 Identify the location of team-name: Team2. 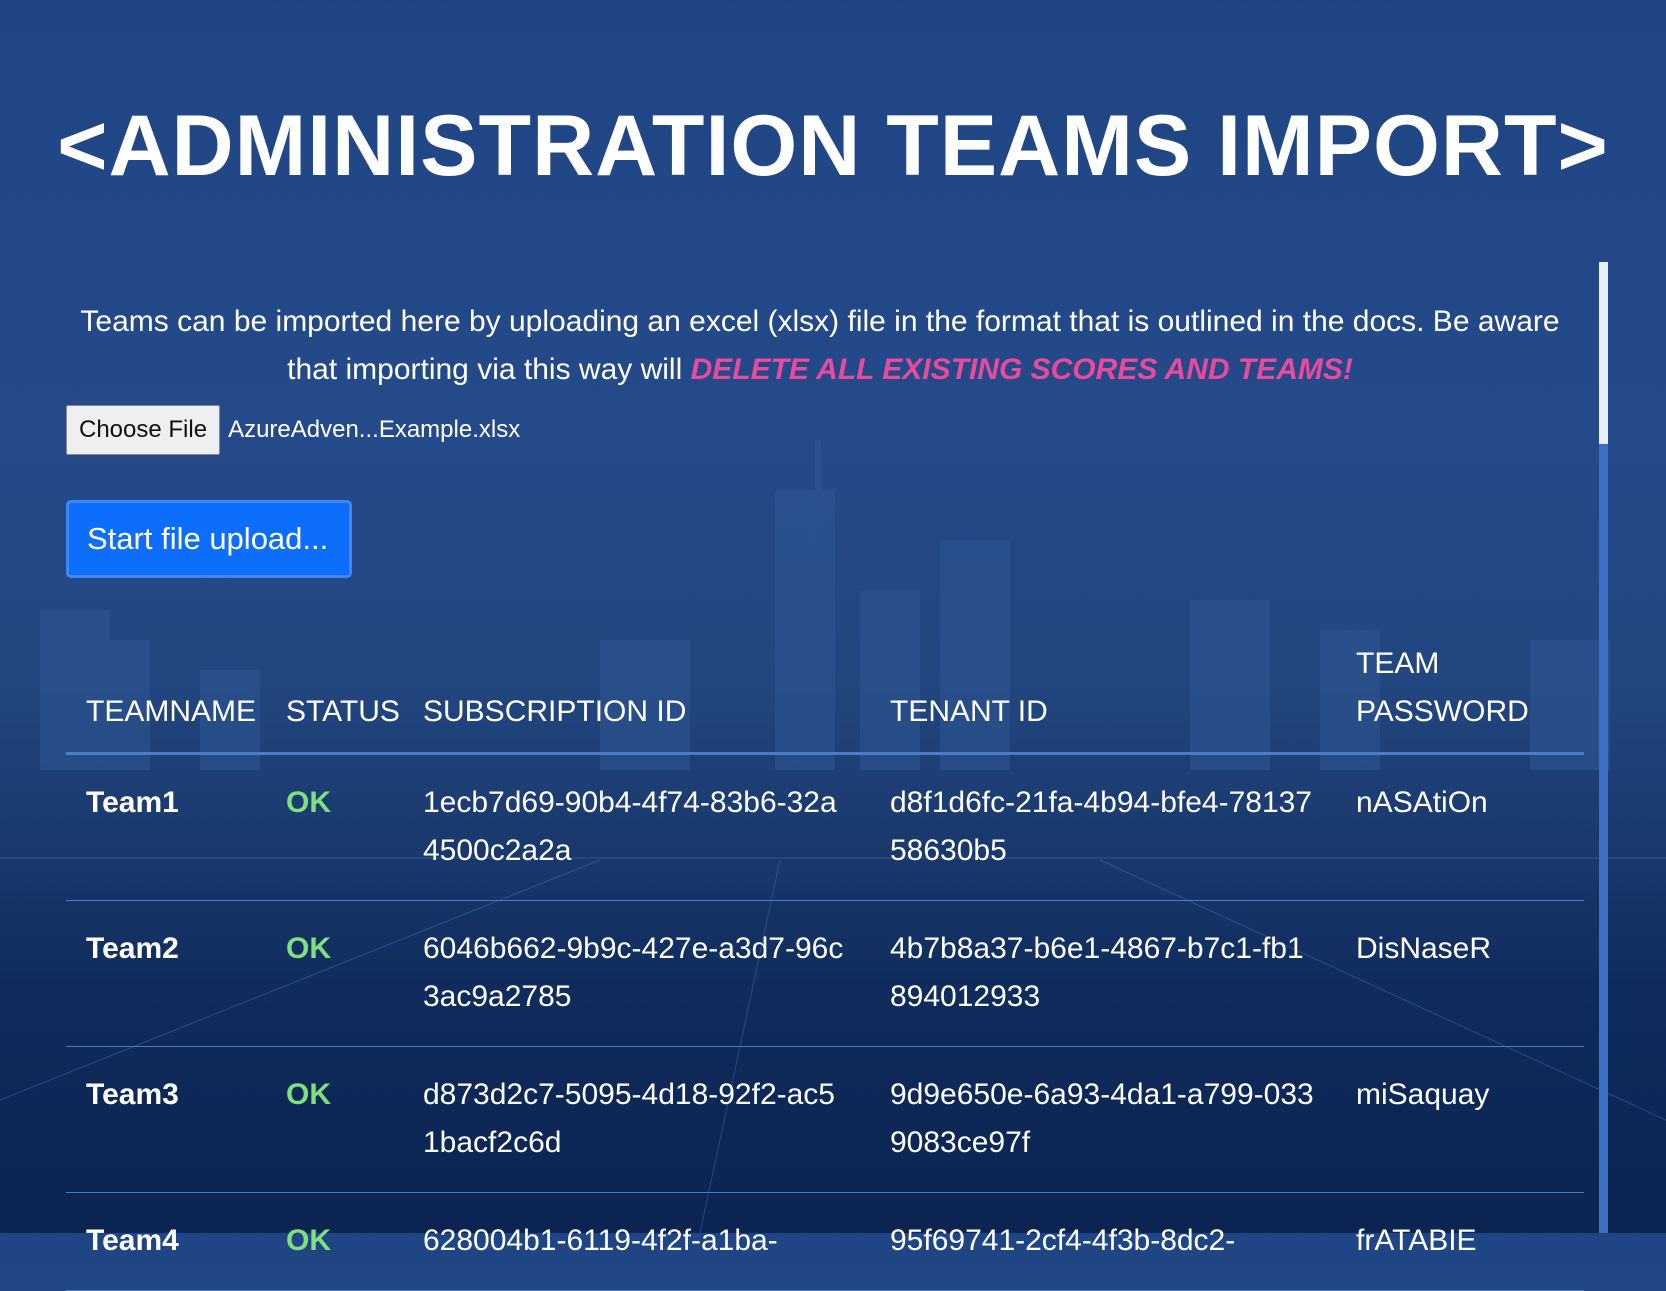
(166, 973).